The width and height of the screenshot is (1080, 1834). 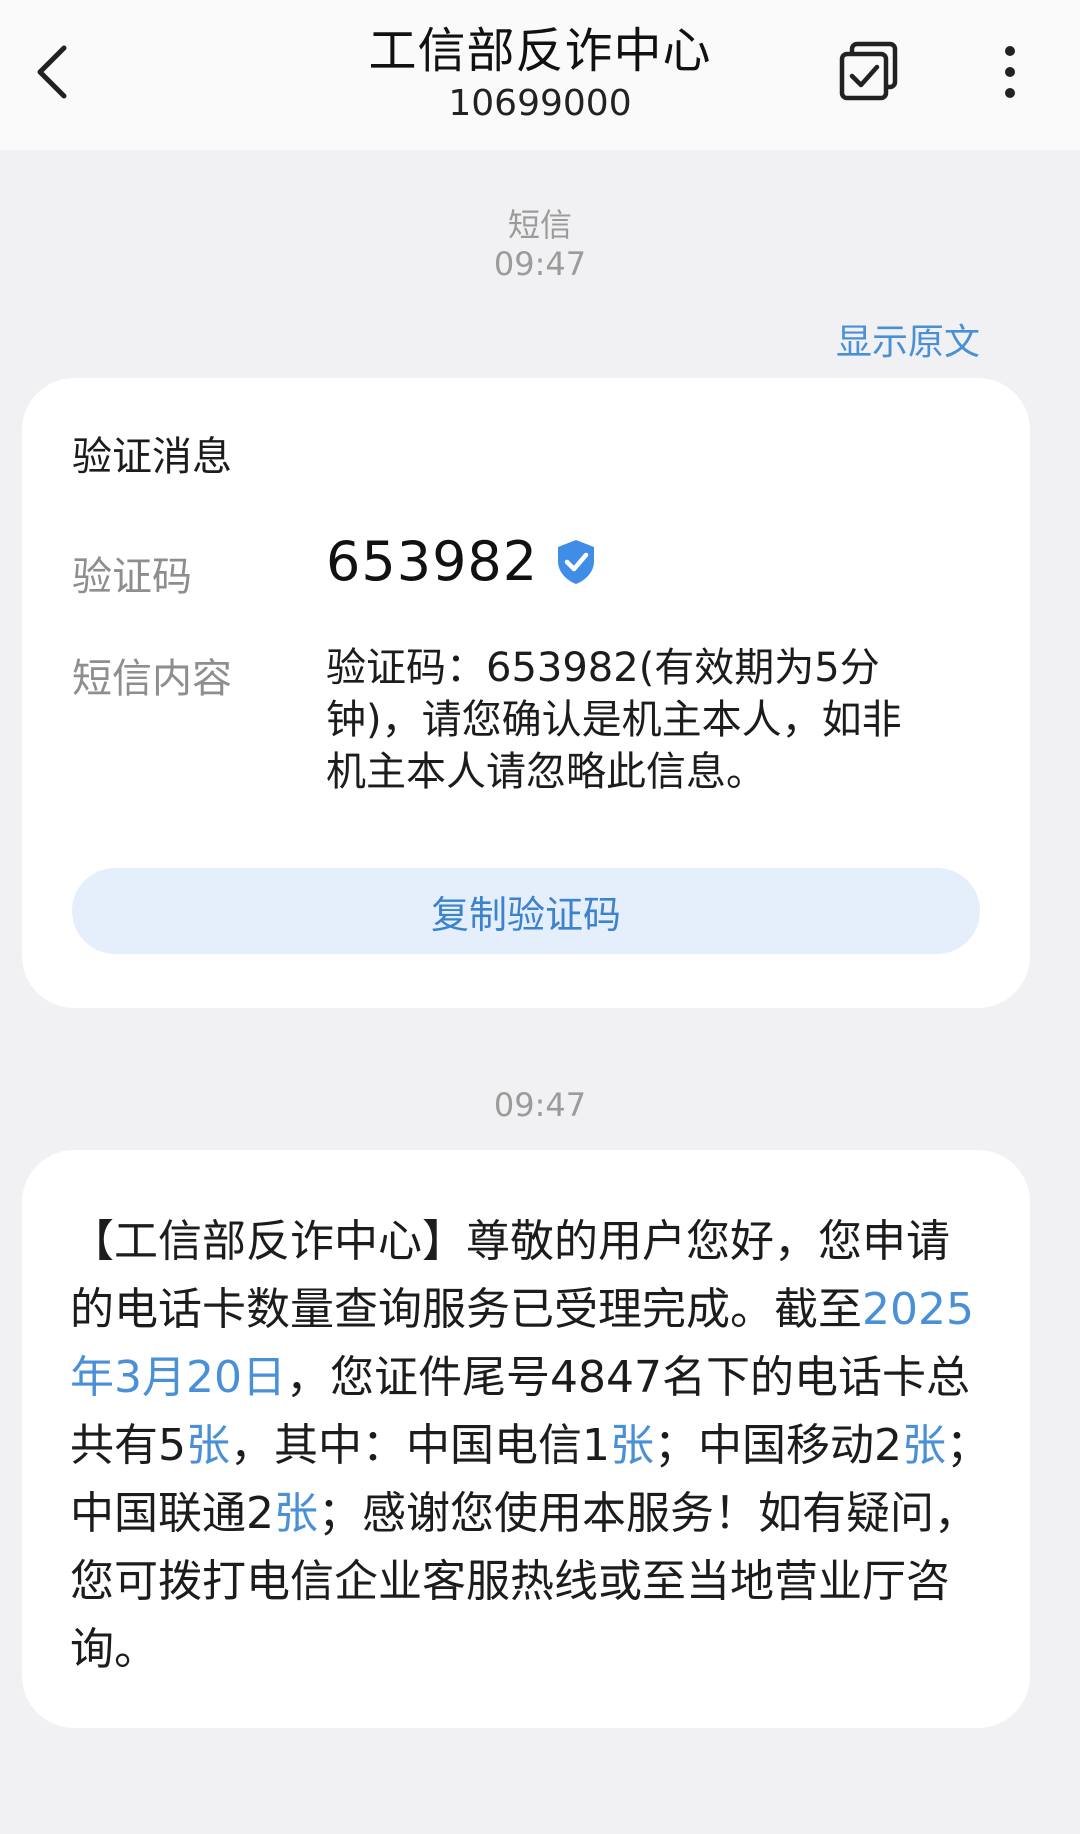 I want to click on content-label: 短信内容, so click(x=152, y=679).